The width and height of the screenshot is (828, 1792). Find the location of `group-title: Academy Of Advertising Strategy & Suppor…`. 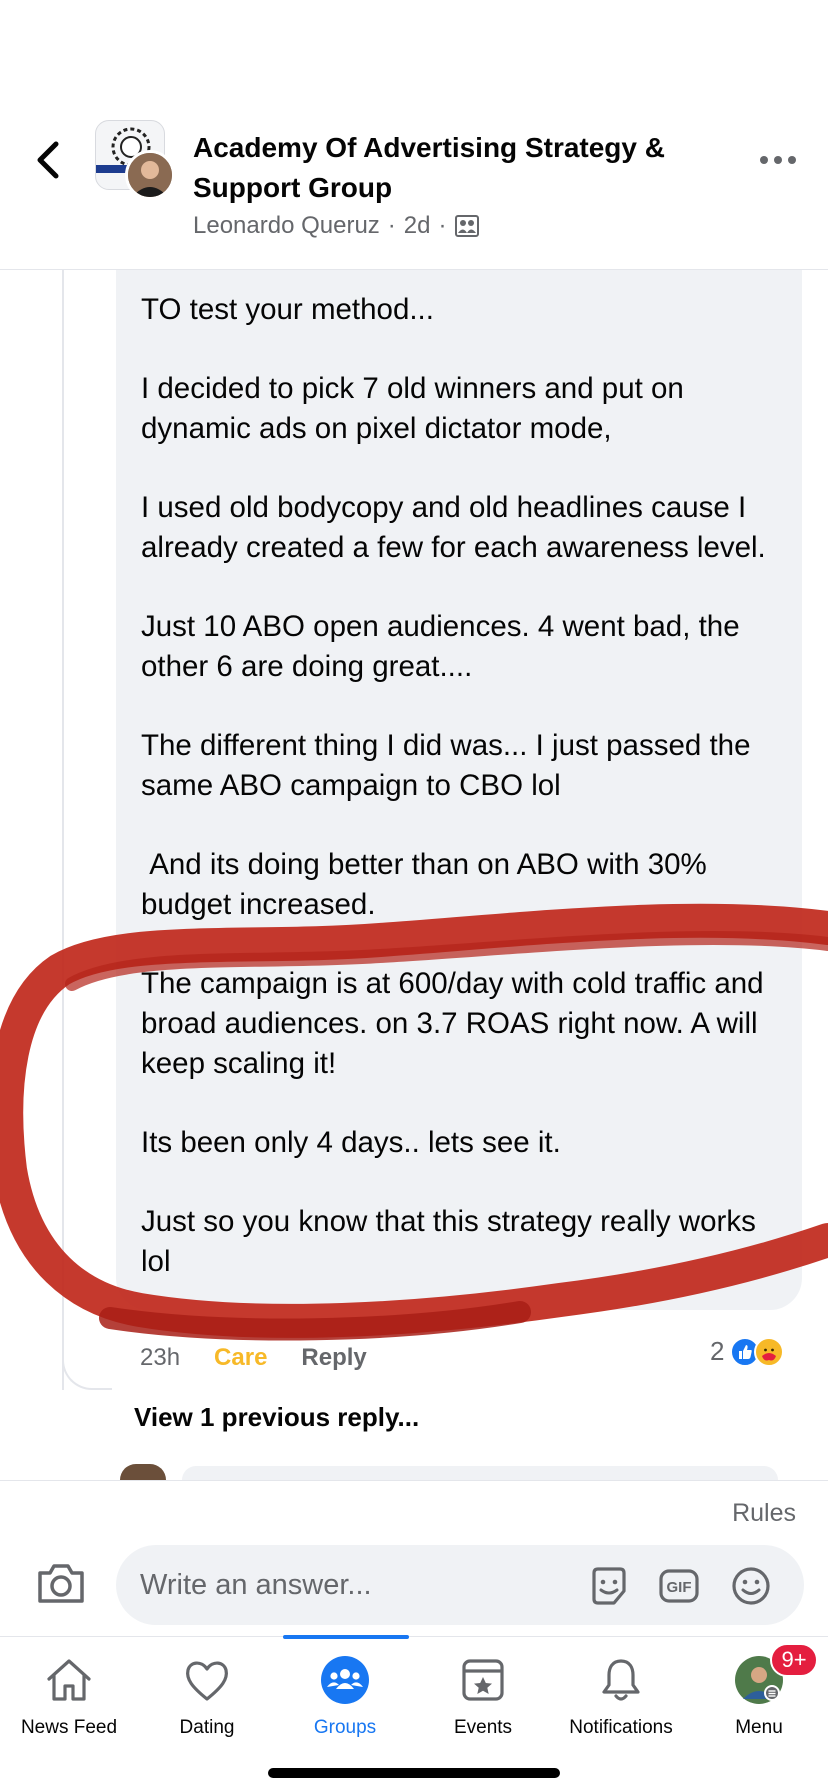

group-title: Academy Of Advertising Strategy & Suppor… is located at coordinates (463, 168).